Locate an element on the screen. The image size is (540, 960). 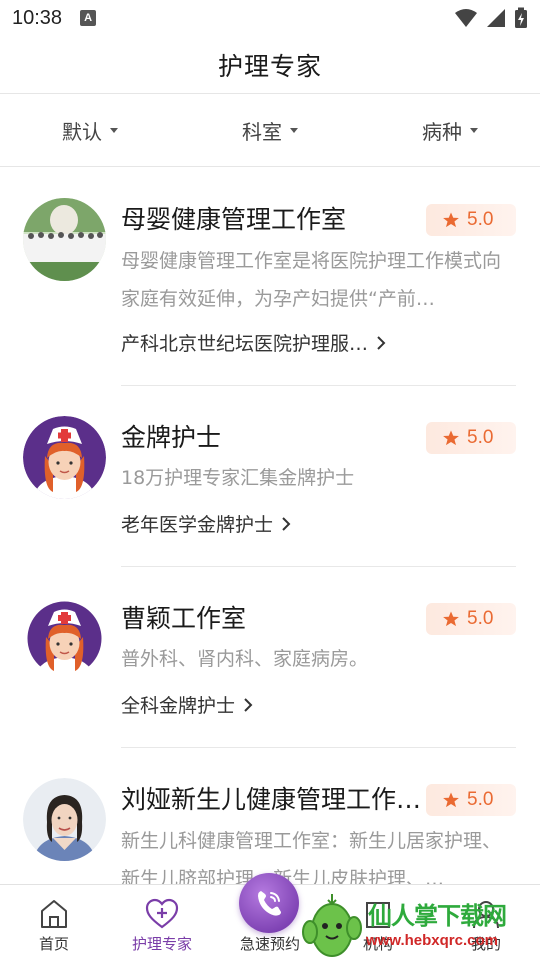
watermark-text: 仙人掌下载网 is located at coordinates (437, 916).